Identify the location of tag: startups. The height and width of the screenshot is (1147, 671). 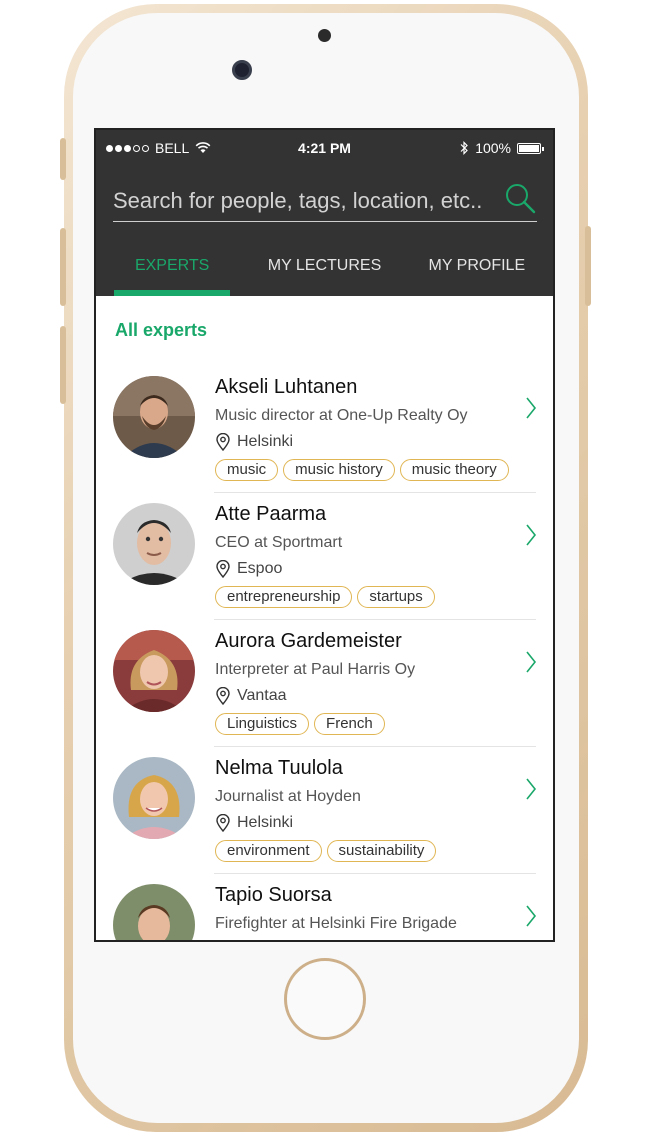
(396, 597).